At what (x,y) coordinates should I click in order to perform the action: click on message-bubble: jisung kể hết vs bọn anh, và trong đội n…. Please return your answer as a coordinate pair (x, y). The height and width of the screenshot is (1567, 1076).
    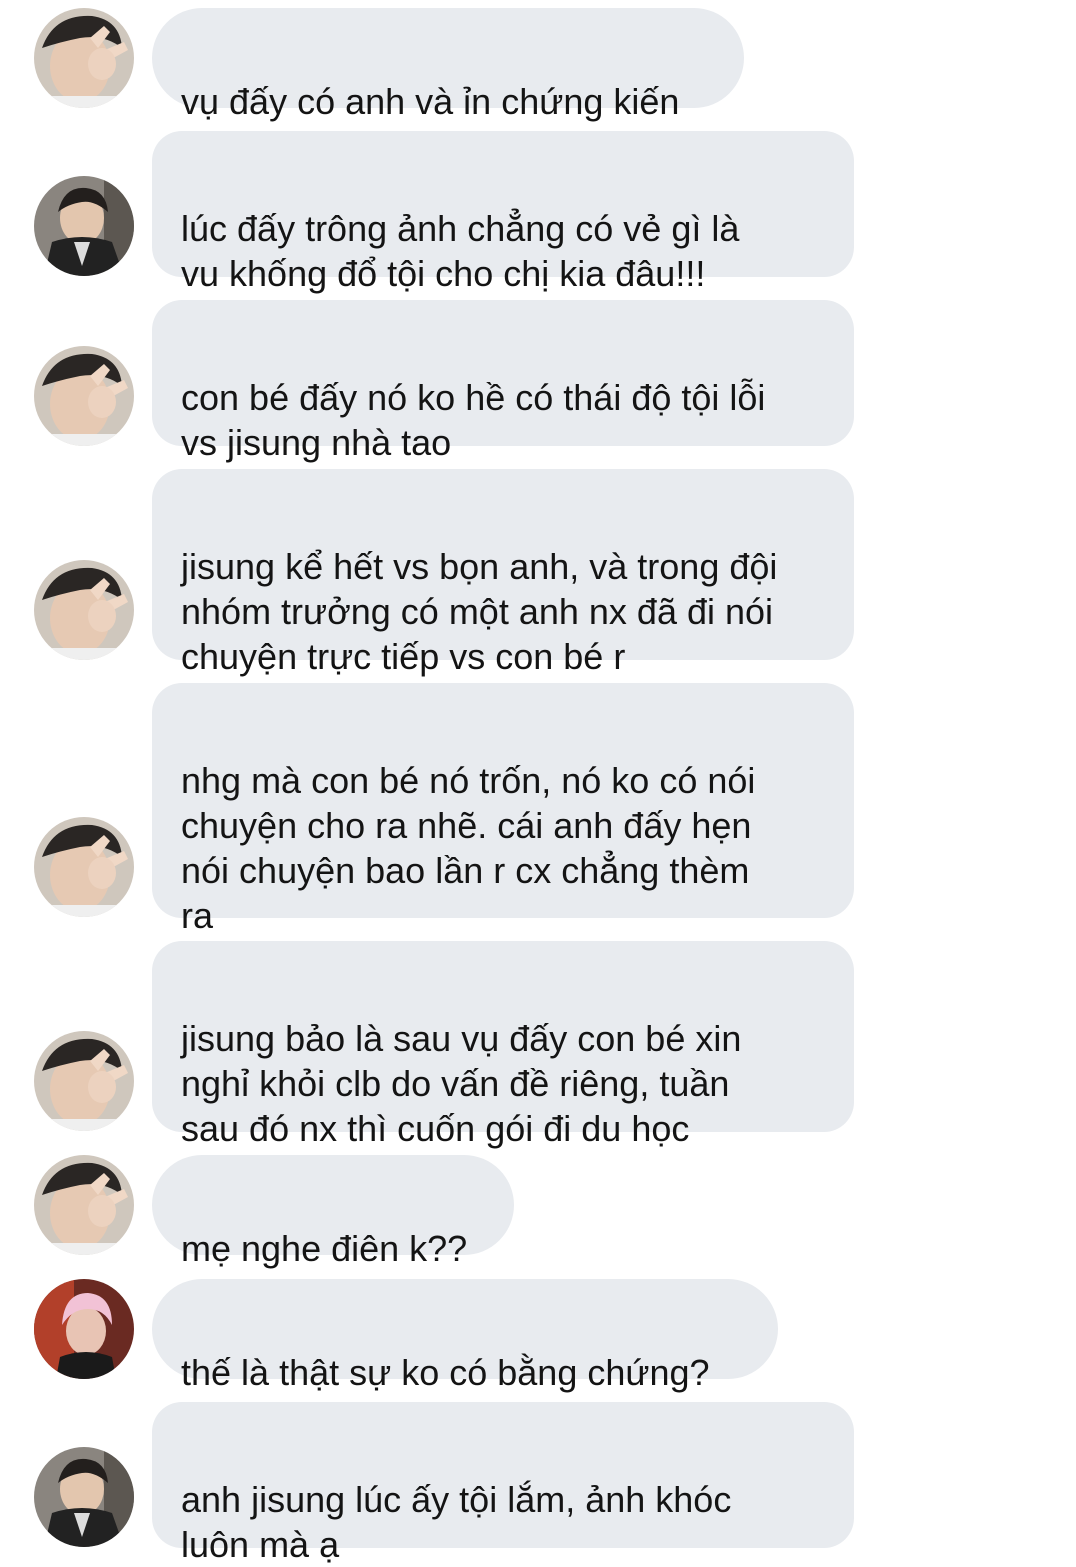
    Looking at the image, I should click on (503, 573).